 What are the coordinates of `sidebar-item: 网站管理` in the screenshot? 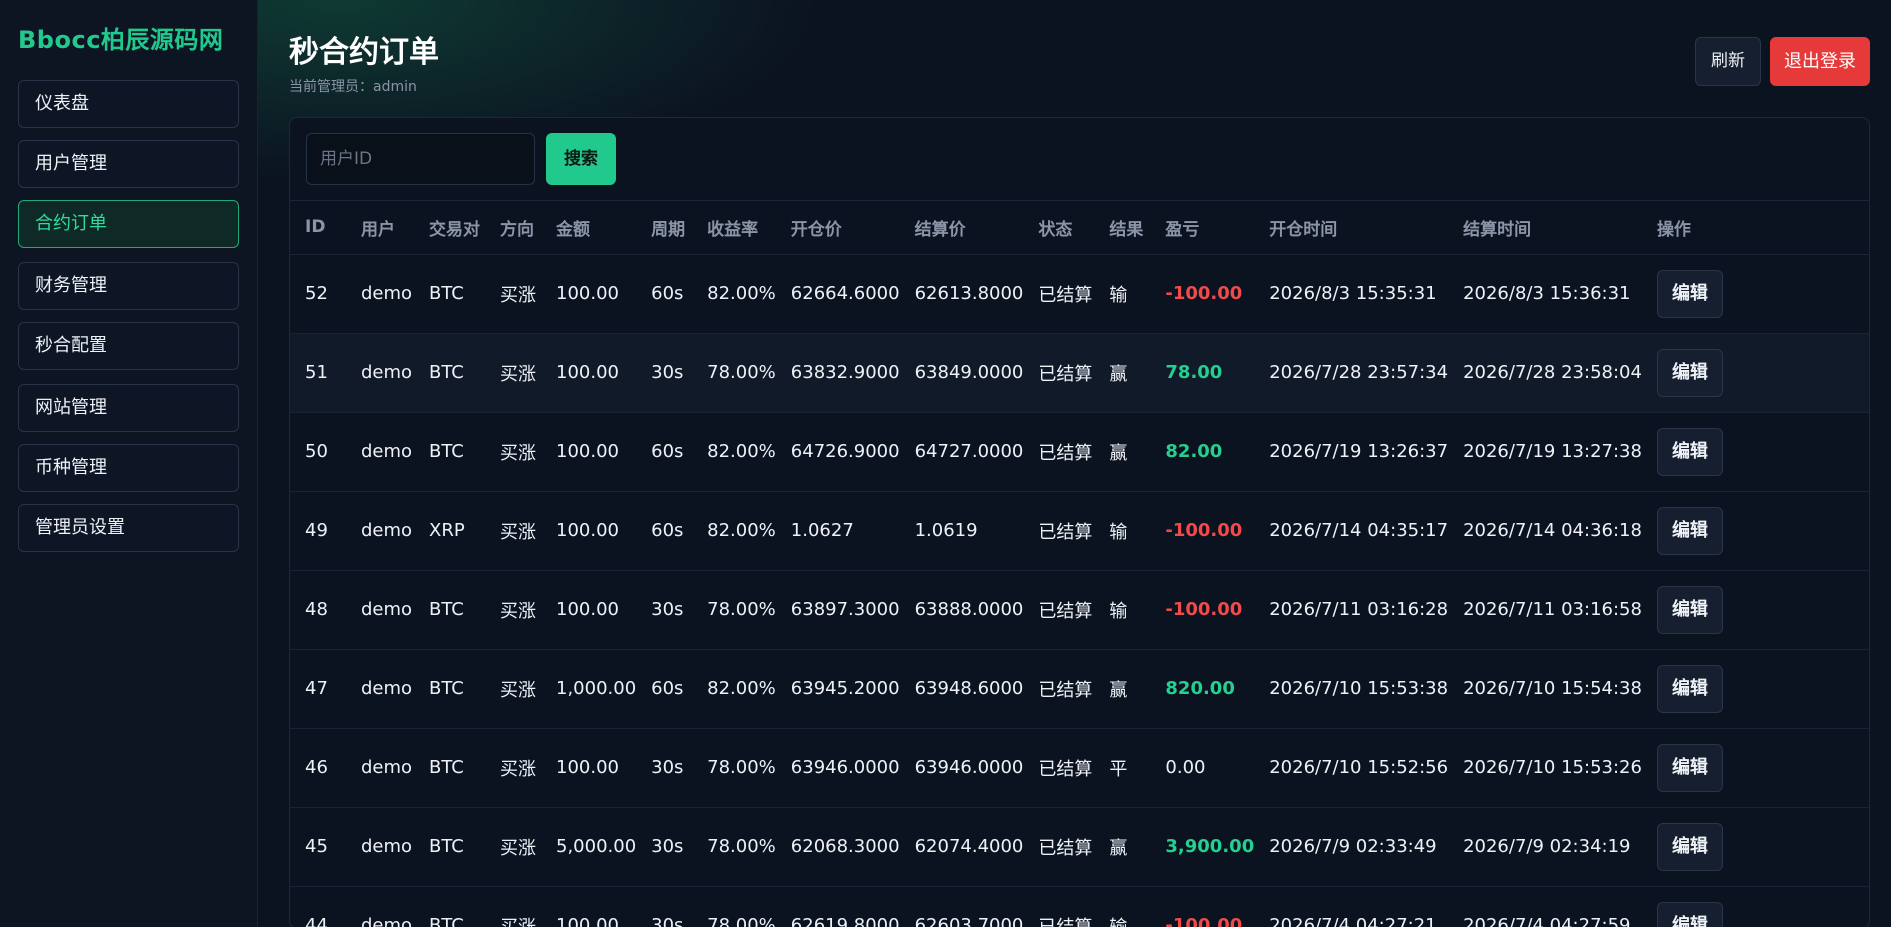 It's located at (128, 408).